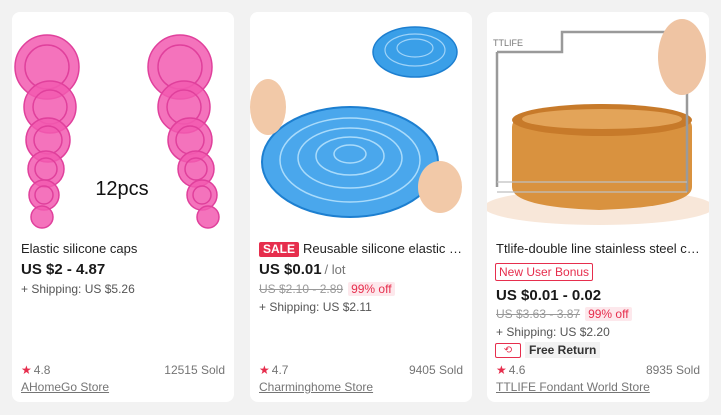 The height and width of the screenshot is (415, 721). I want to click on store-link: AHomeGo Store, so click(65, 387).